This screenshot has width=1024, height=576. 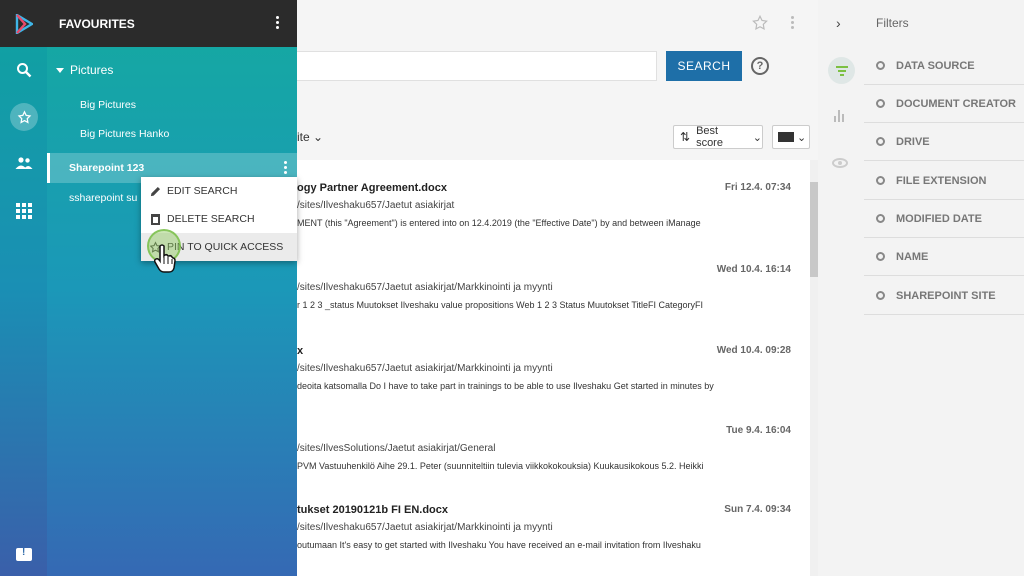 What do you see at coordinates (372, 188) in the screenshot?
I see `result-title: ogy Partner Agreement.docx` at bounding box center [372, 188].